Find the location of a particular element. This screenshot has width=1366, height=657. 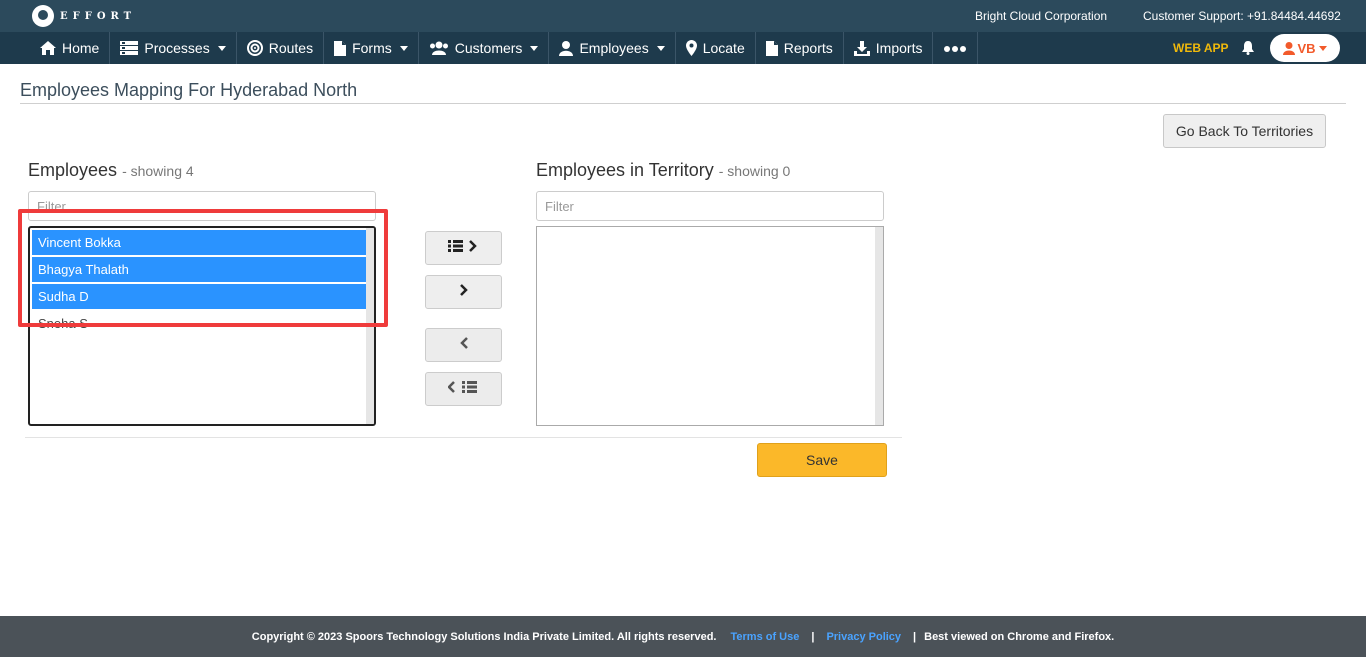

download-icon is located at coordinates (861, 48).